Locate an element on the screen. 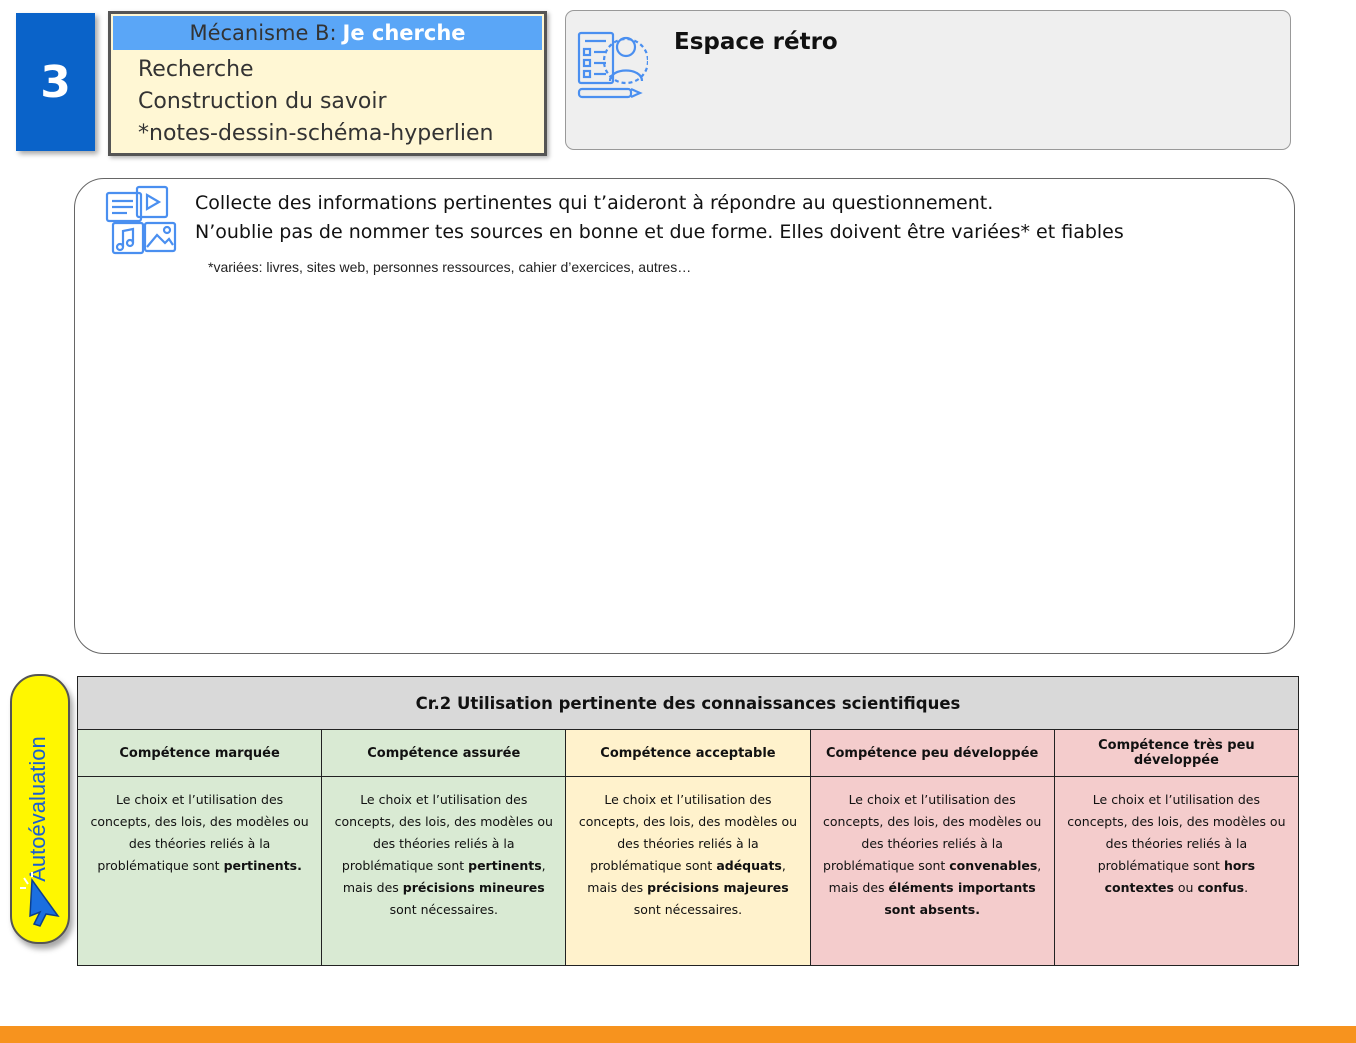  mechanism-title-prefix: Mécanisme B: is located at coordinates (263, 33).